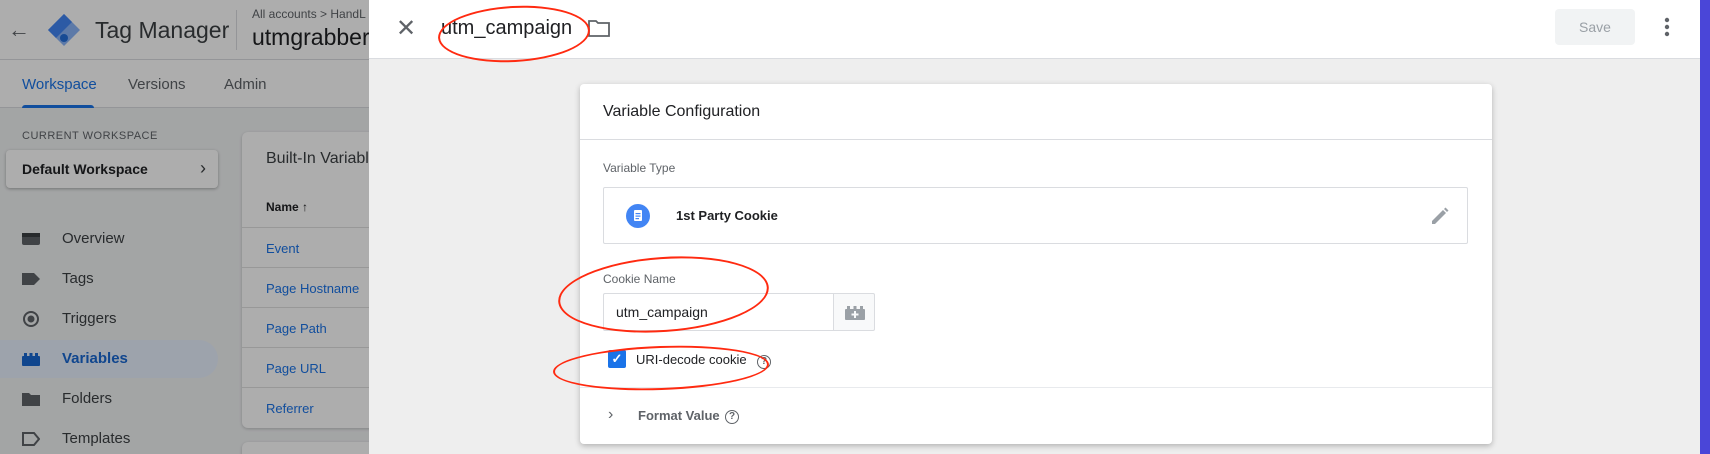 This screenshot has width=1710, height=454. What do you see at coordinates (727, 215) in the screenshot?
I see `variable-type-name: 1st Party Cookie` at bounding box center [727, 215].